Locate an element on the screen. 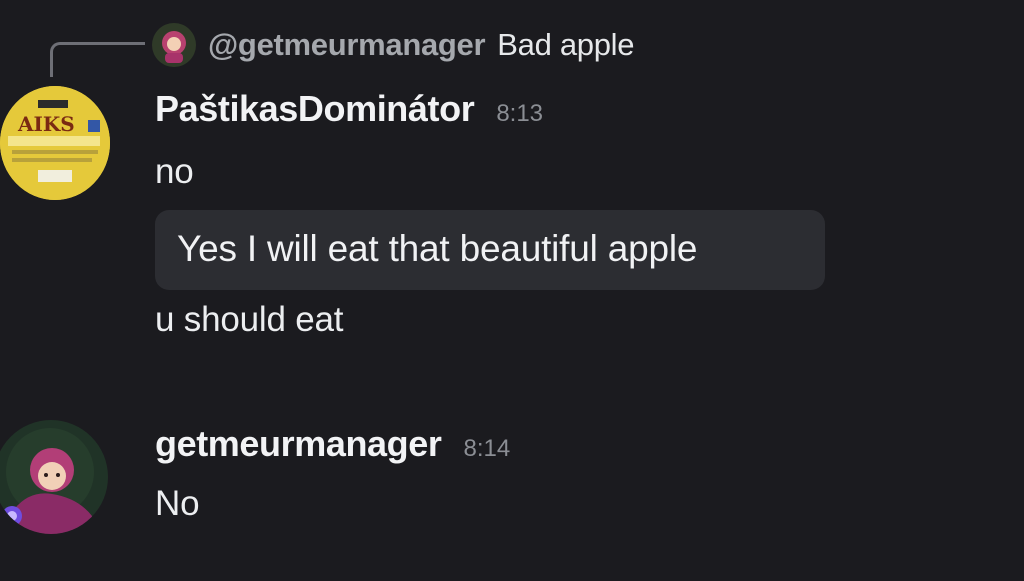  message-text: u should eat is located at coordinates (249, 319).